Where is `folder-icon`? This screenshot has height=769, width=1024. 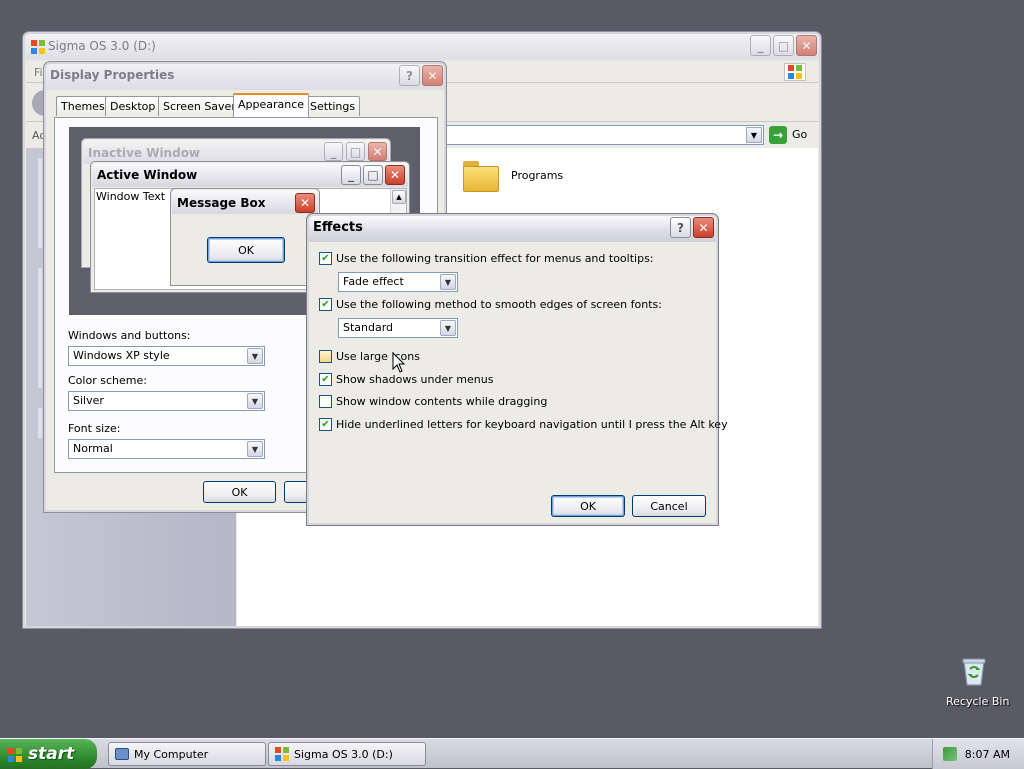 folder-icon is located at coordinates (481, 175).